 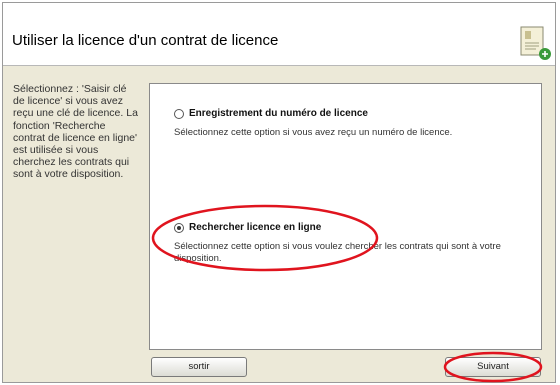 I want to click on exit-button: sortir, so click(x=199, y=367).